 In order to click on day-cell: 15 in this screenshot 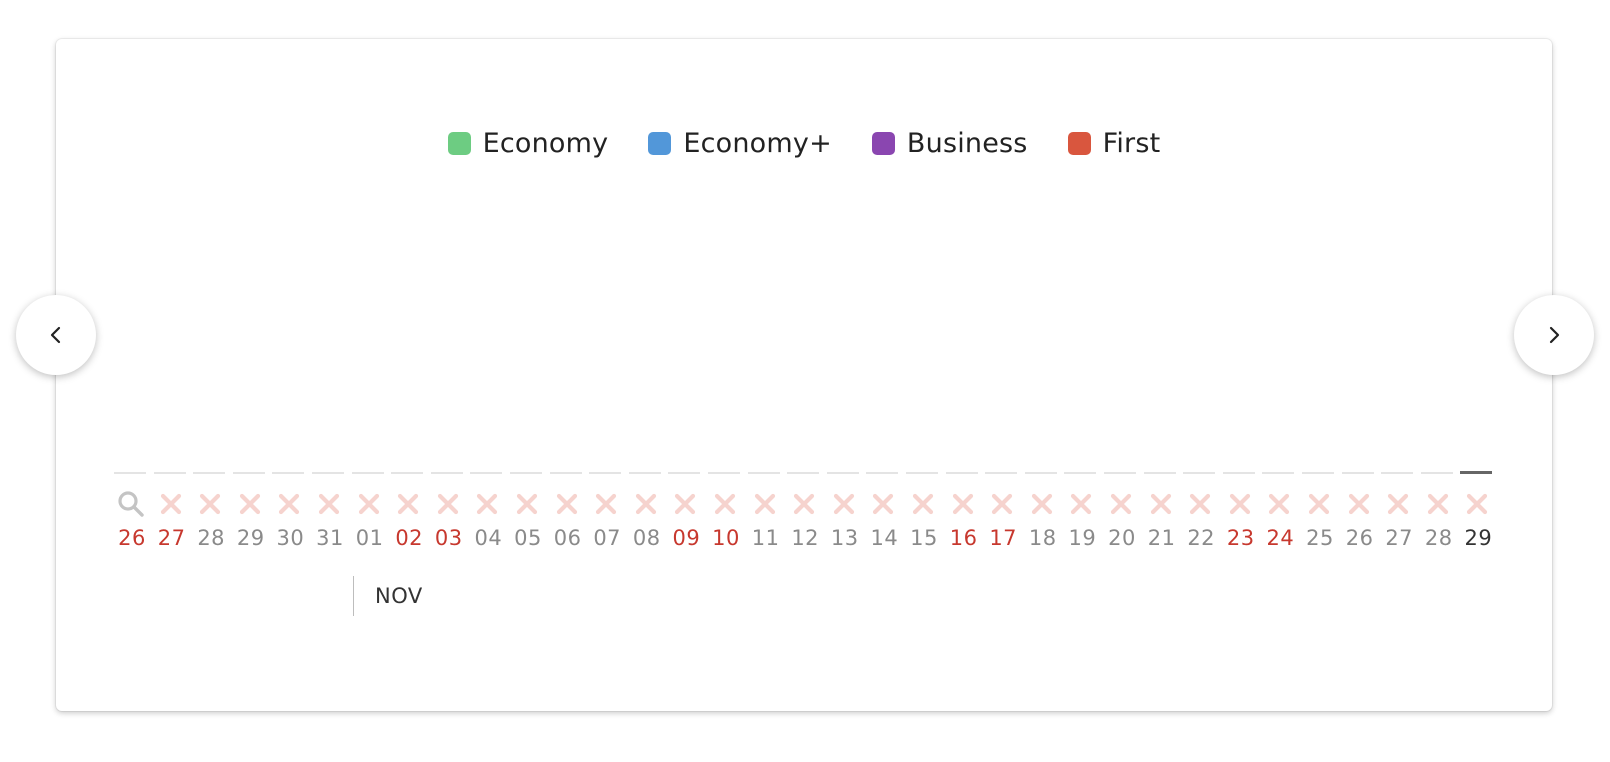, I will do `click(924, 515)`.